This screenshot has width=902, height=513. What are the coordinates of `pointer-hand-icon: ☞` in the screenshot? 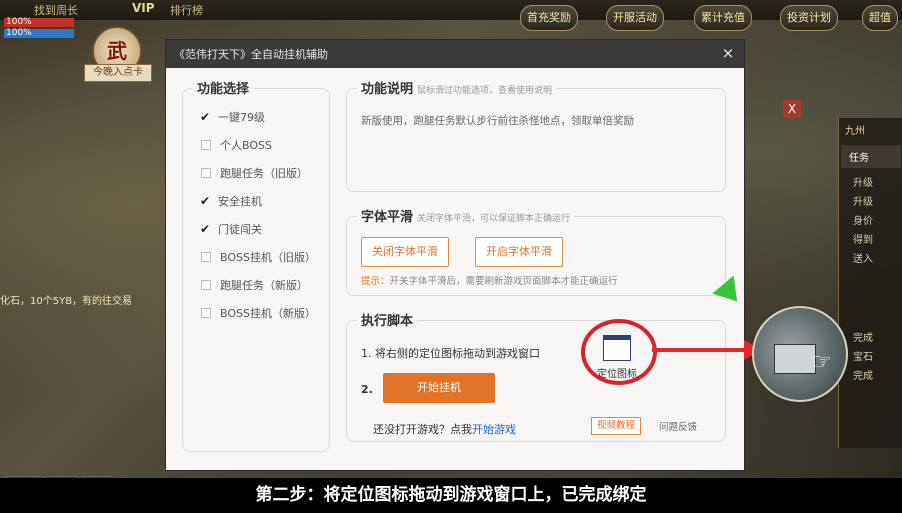 It's located at (822, 362).